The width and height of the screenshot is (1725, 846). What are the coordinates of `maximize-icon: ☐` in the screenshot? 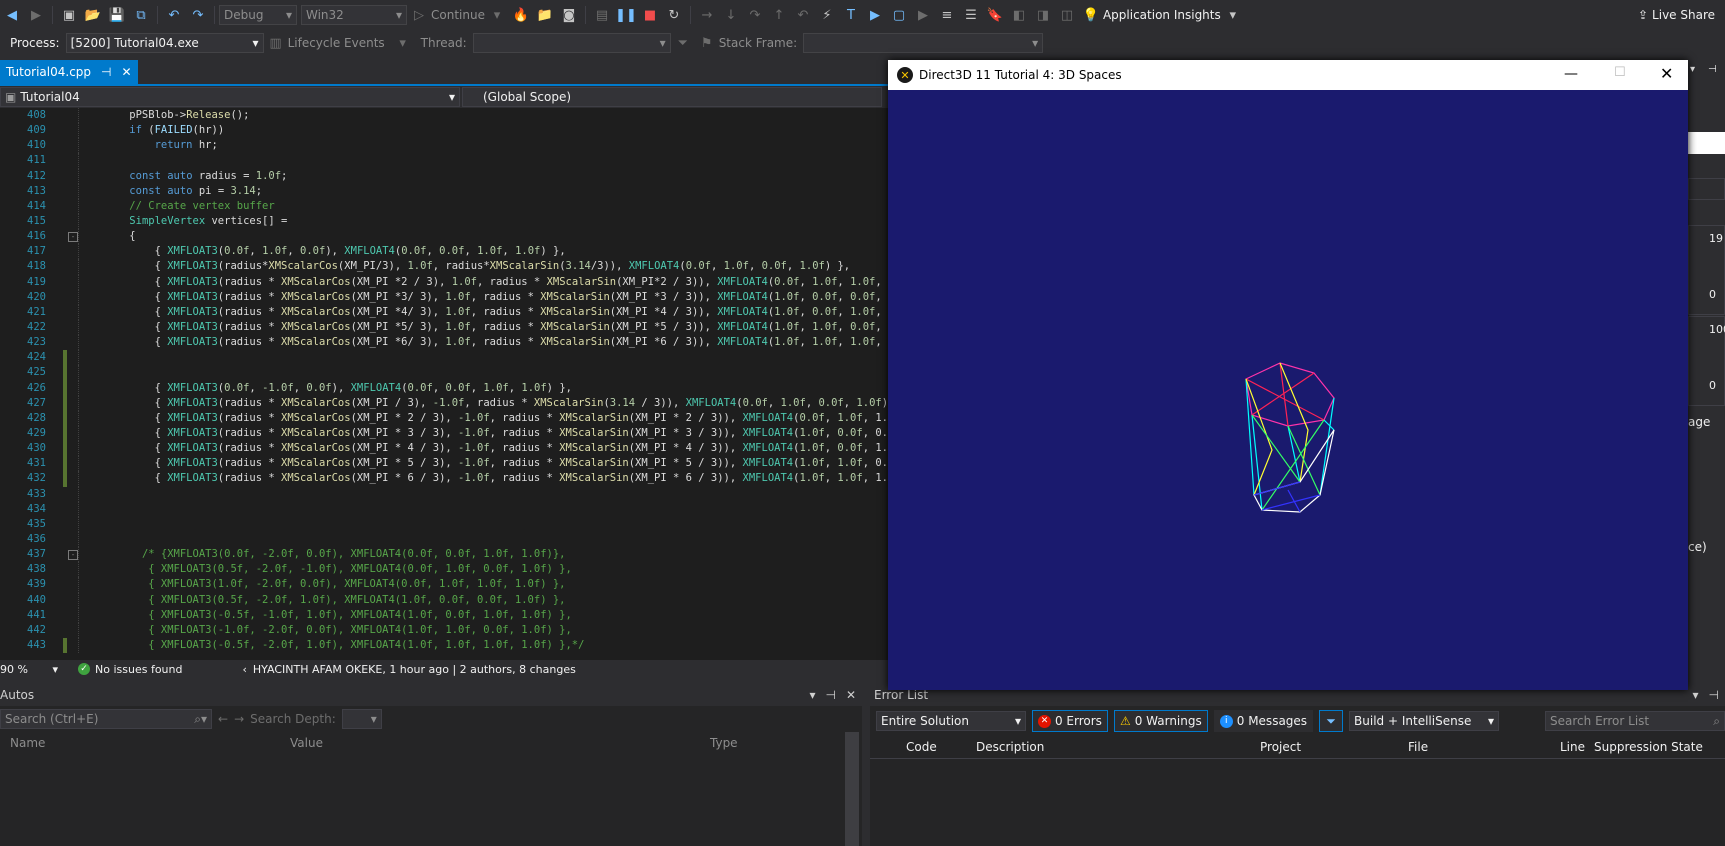 It's located at (1620, 72).